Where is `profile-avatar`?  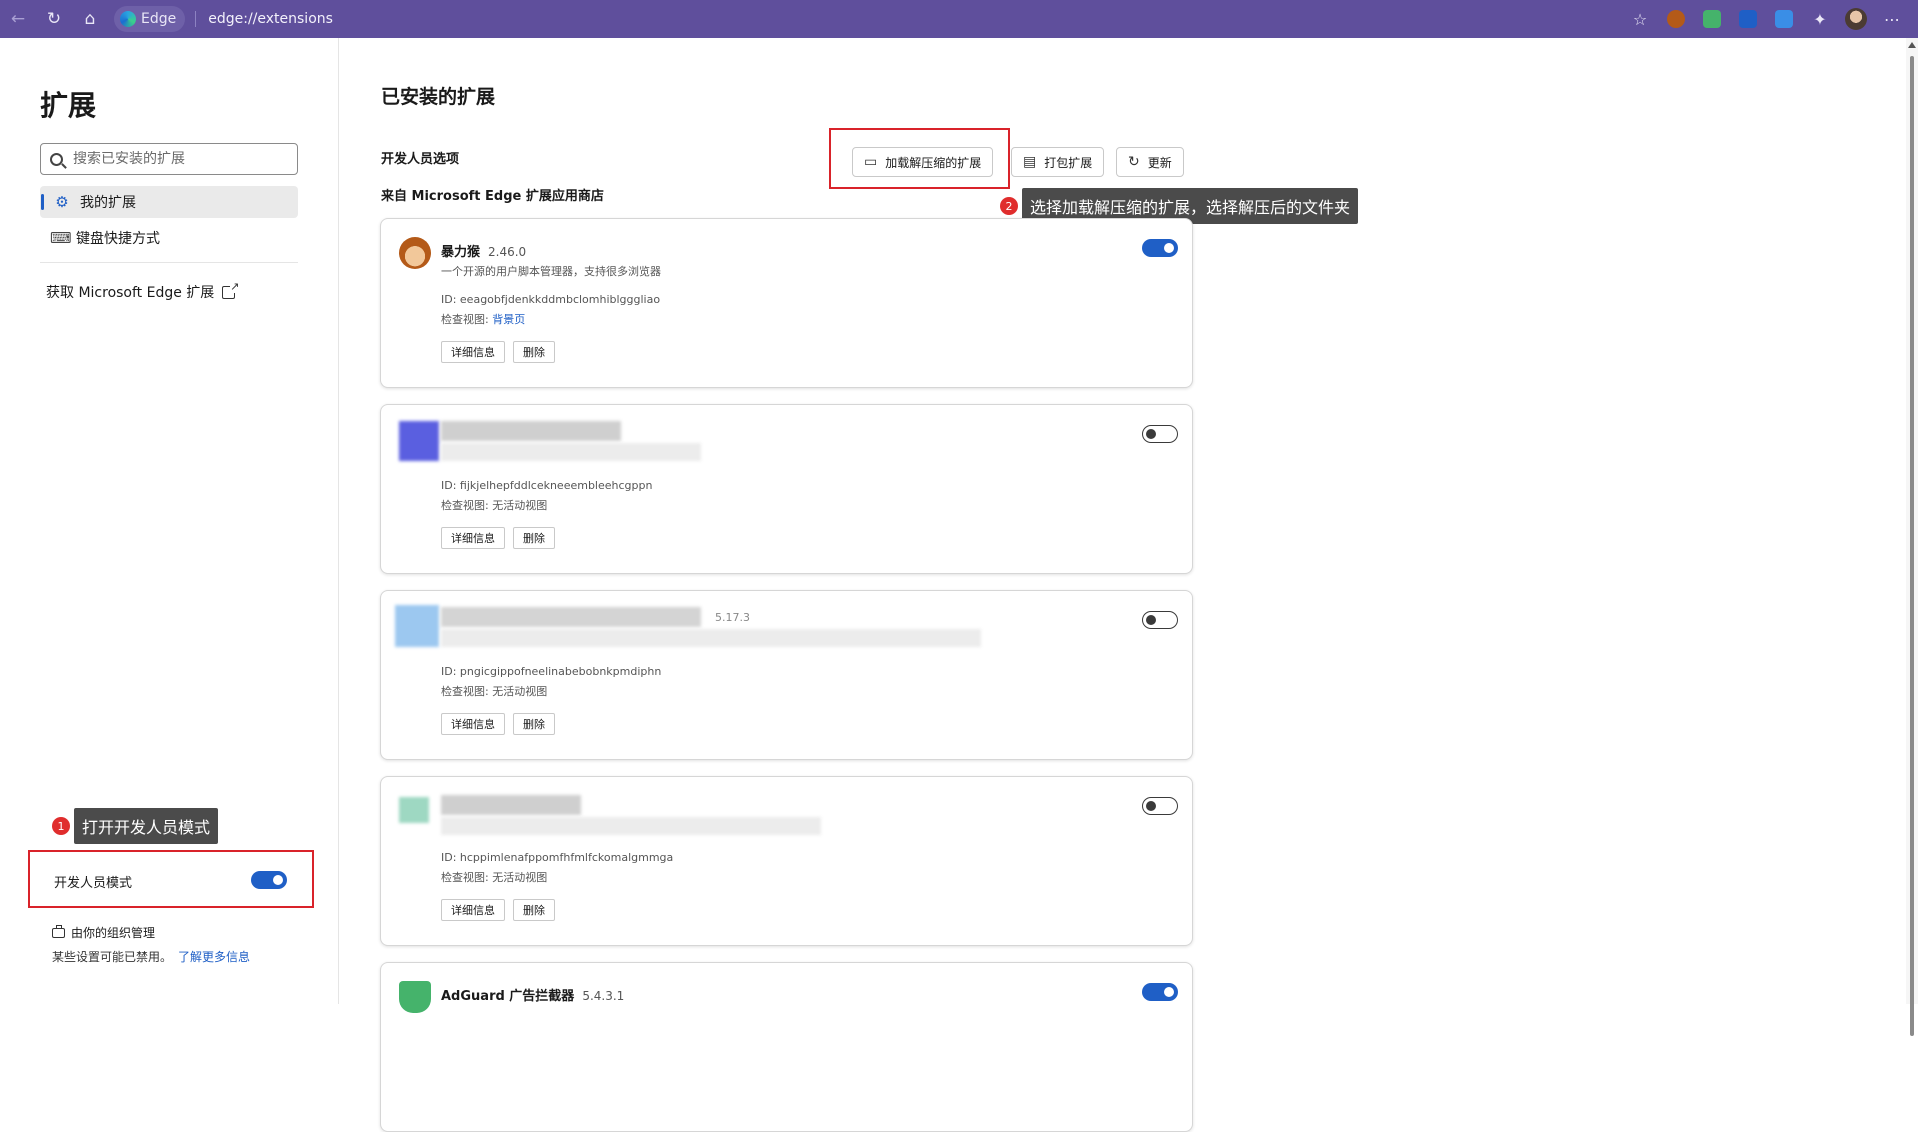
profile-avatar is located at coordinates (1856, 19).